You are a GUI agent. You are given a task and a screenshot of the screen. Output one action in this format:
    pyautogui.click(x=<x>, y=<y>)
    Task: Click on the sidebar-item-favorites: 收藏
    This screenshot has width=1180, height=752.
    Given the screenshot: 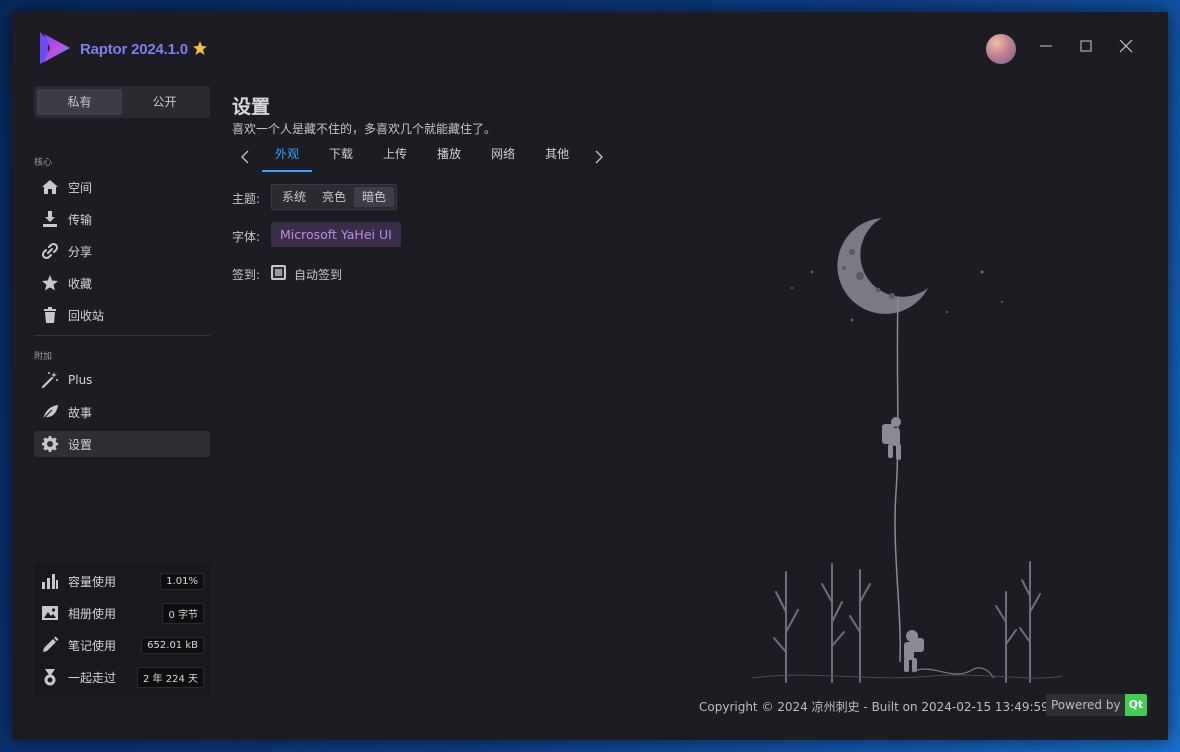 What is the action you would take?
    pyautogui.click(x=122, y=283)
    